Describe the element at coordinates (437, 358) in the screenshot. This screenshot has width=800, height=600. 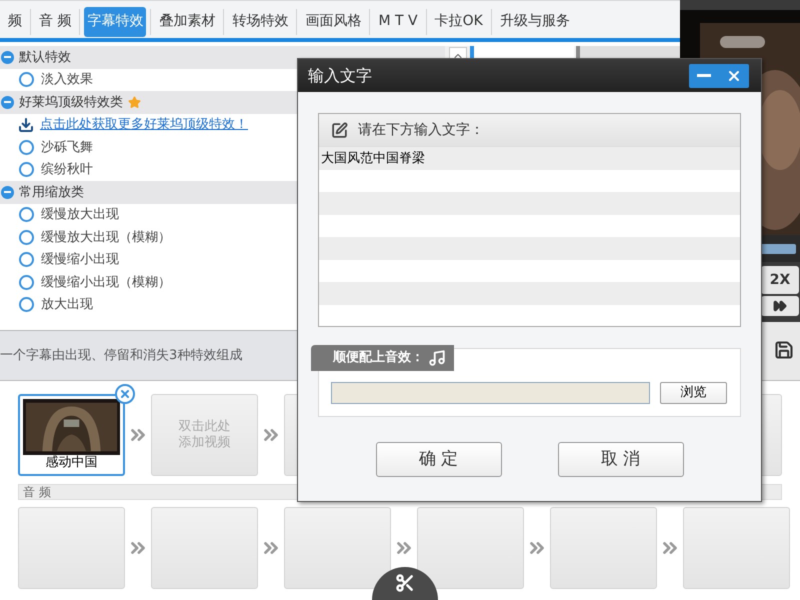
I see `music-note-icon` at that location.